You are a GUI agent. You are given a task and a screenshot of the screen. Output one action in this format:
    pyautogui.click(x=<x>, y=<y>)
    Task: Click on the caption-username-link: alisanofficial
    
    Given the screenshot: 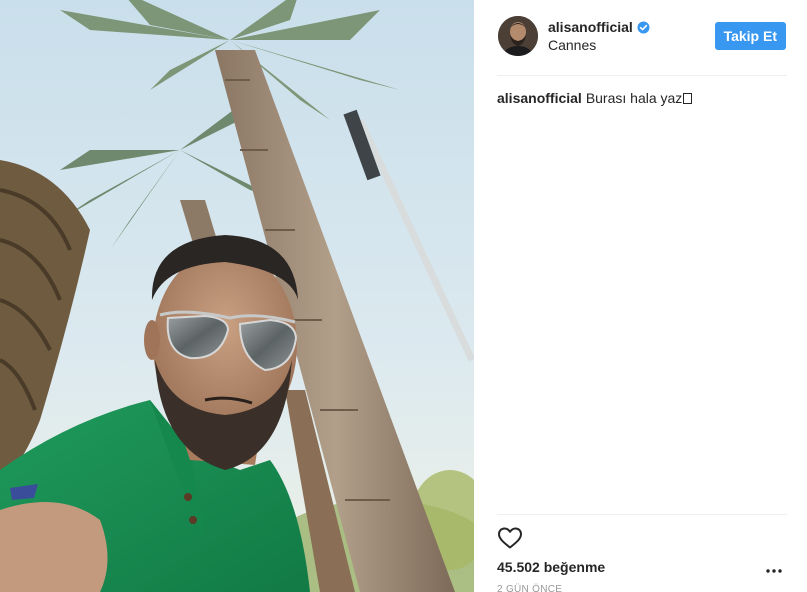 What is the action you would take?
    pyautogui.click(x=539, y=98)
    